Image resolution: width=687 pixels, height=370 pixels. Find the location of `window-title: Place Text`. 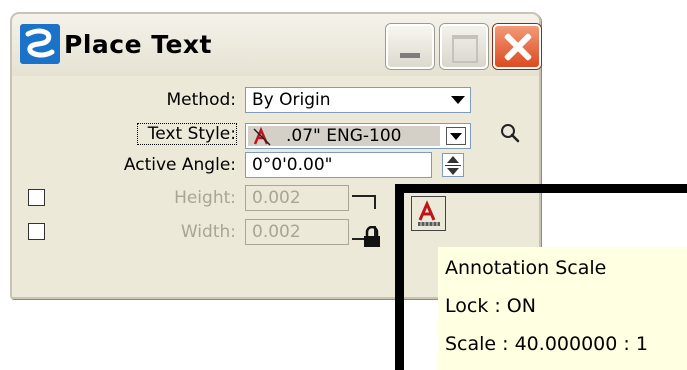

window-title: Place Text is located at coordinates (138, 44).